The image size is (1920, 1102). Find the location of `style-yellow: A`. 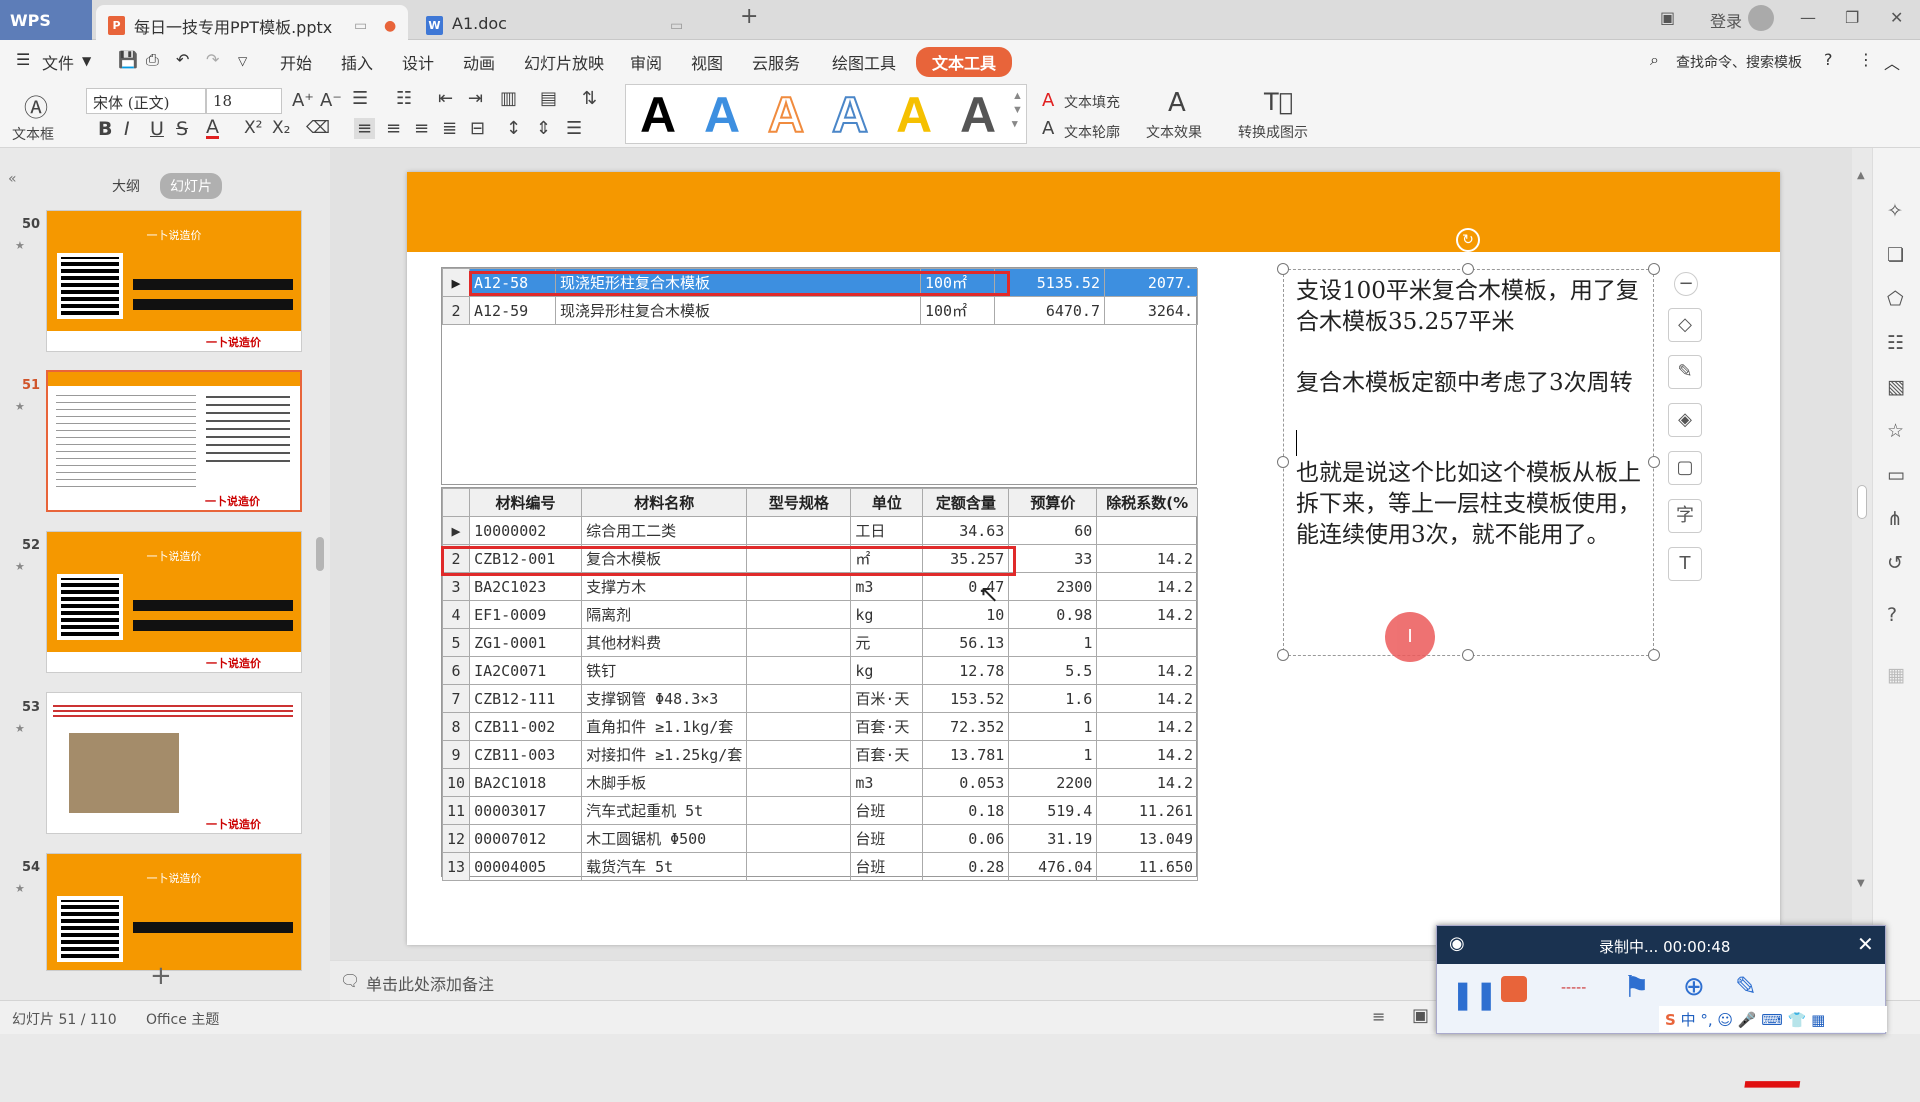

style-yellow: A is located at coordinates (914, 115).